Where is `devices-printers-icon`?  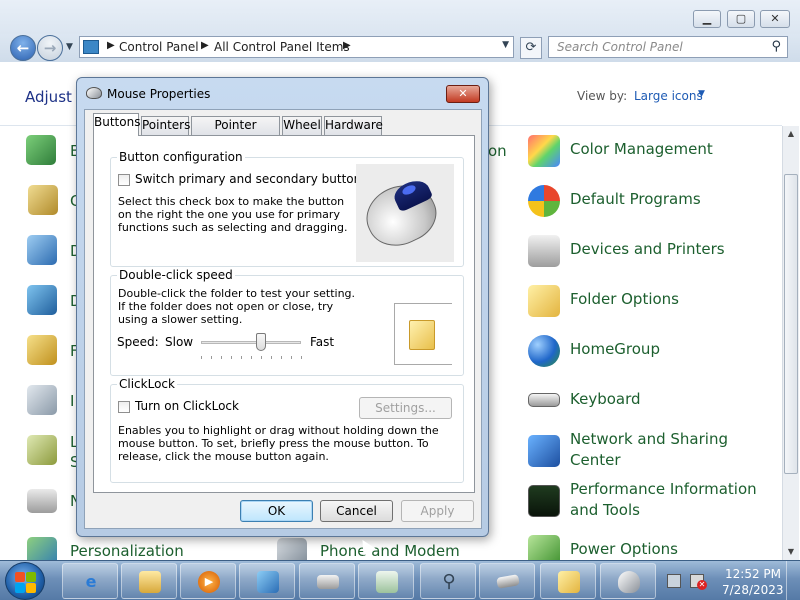 devices-printers-icon is located at coordinates (544, 251).